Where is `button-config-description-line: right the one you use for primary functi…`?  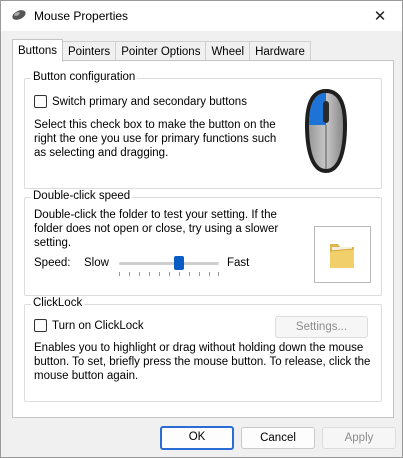
button-config-description-line: right the one you use for primary functi… is located at coordinates (155, 139).